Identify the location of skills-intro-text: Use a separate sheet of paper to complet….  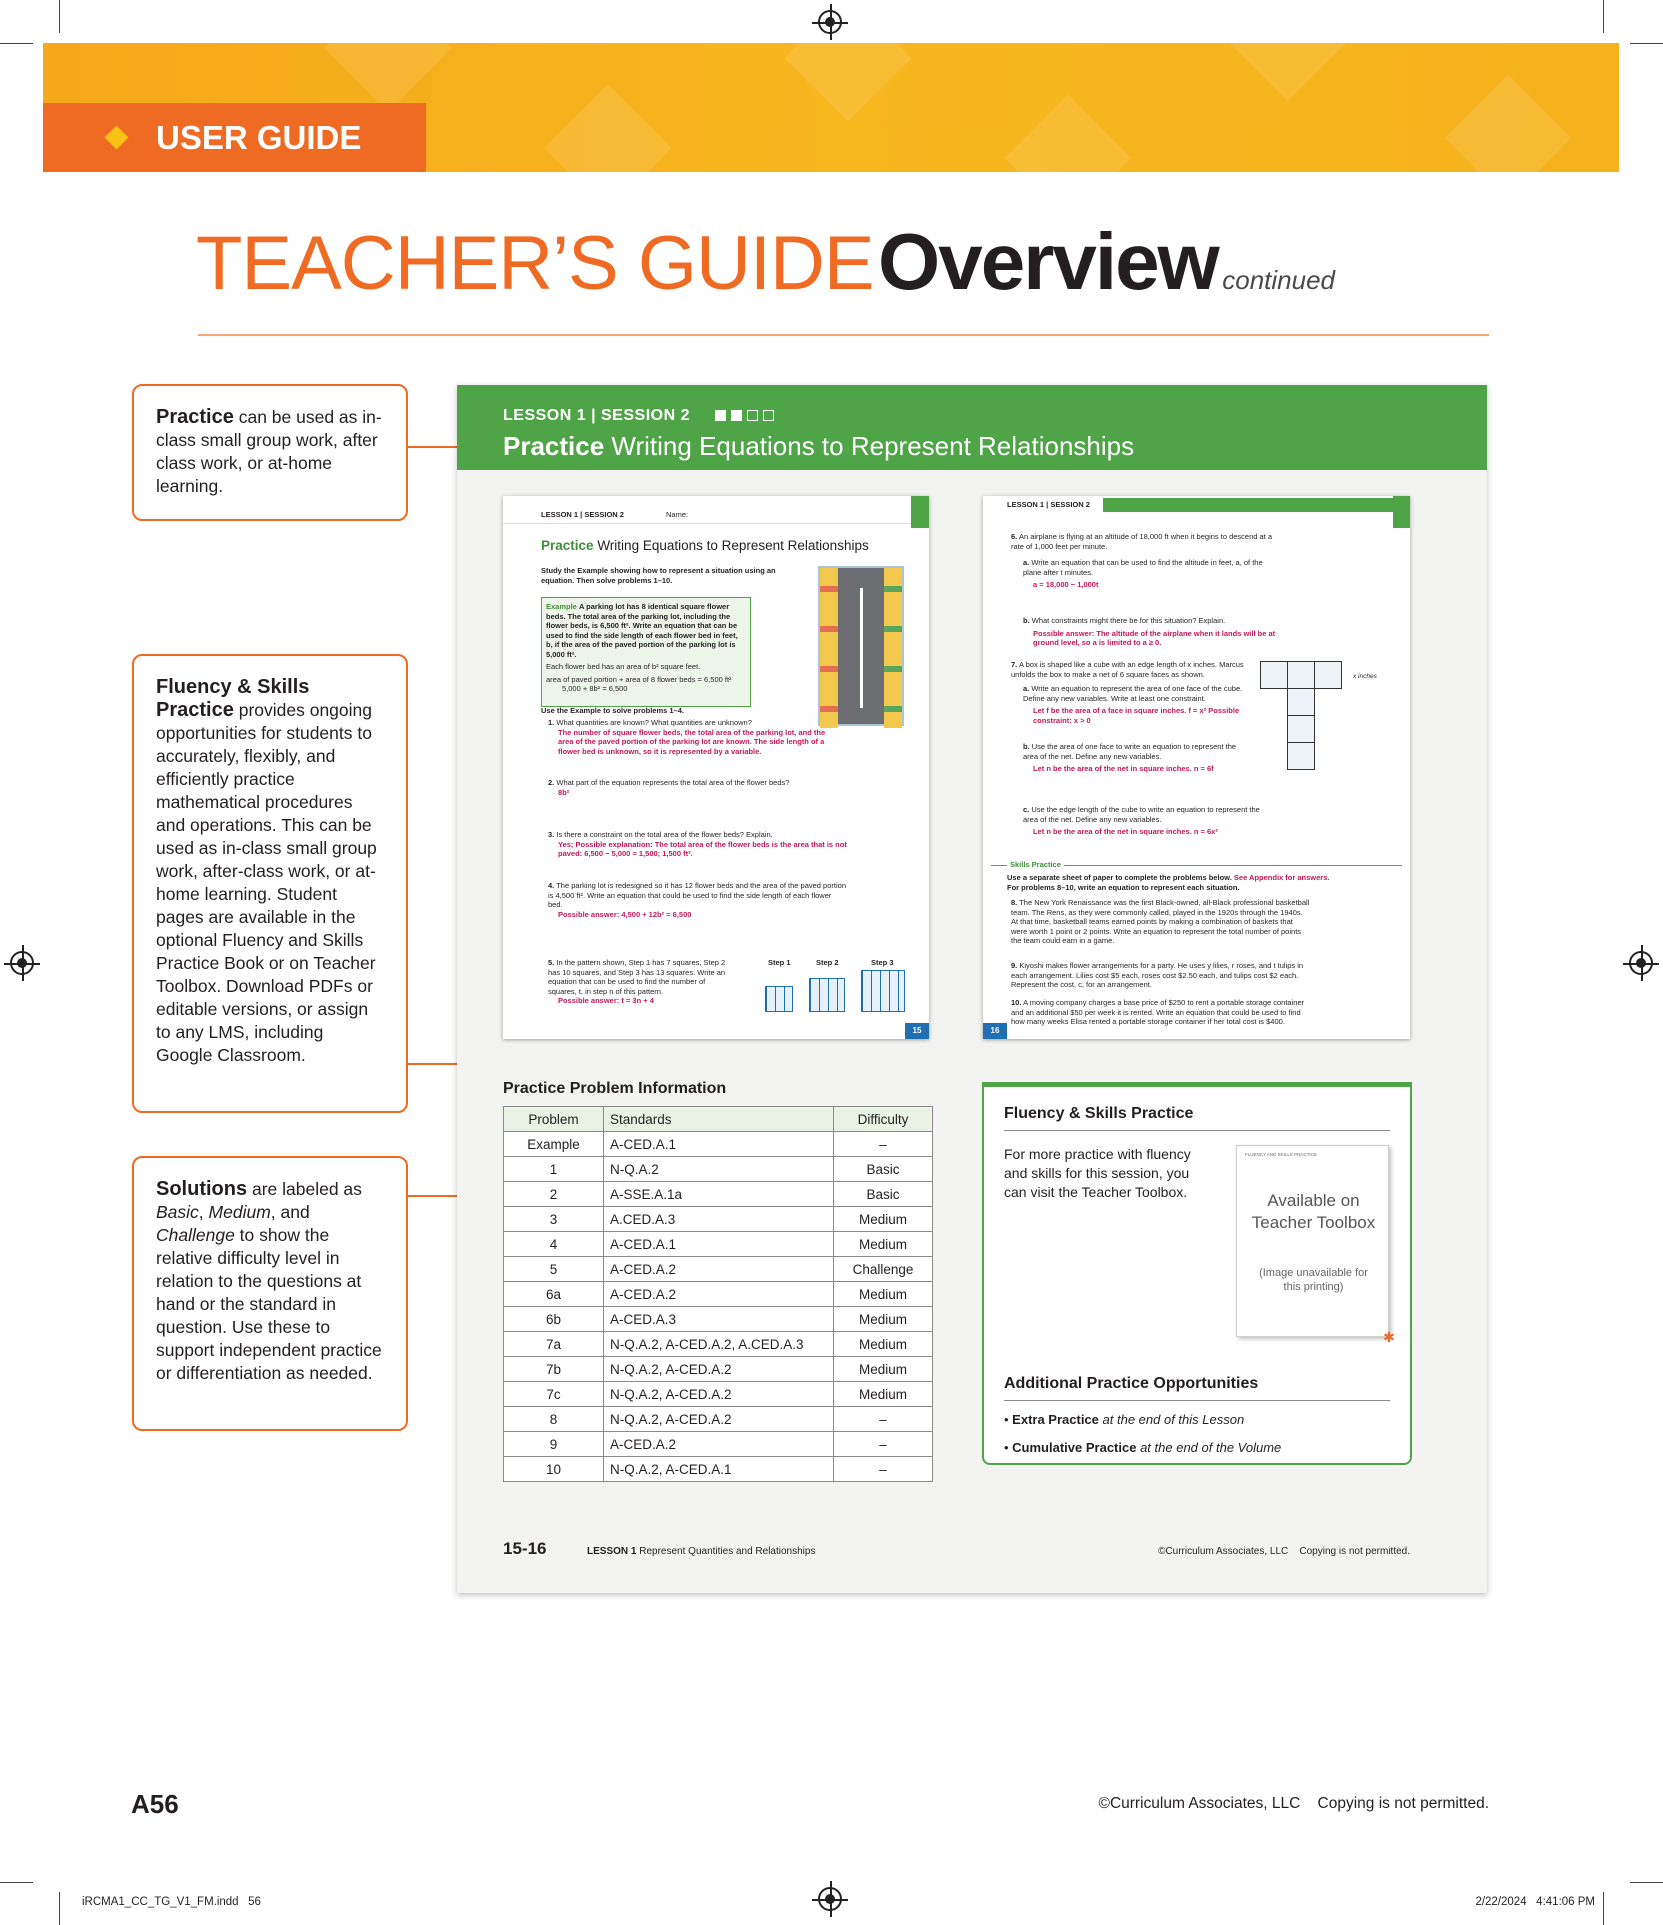
(1119, 877).